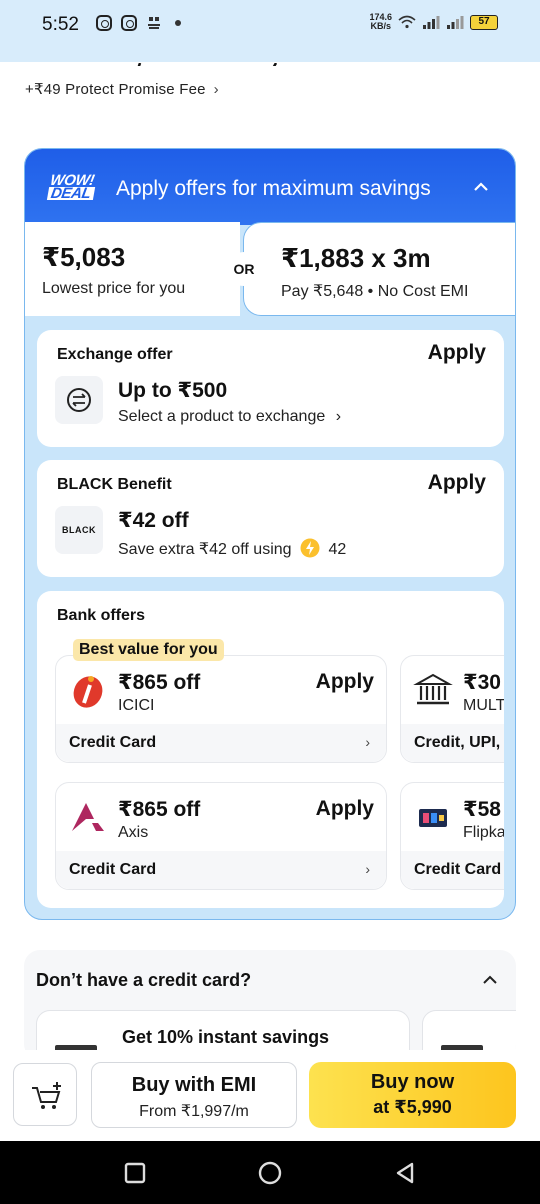 Image resolution: width=540 pixels, height=1204 pixels. What do you see at coordinates (88, 817) in the screenshot?
I see `axis-logo` at bounding box center [88, 817].